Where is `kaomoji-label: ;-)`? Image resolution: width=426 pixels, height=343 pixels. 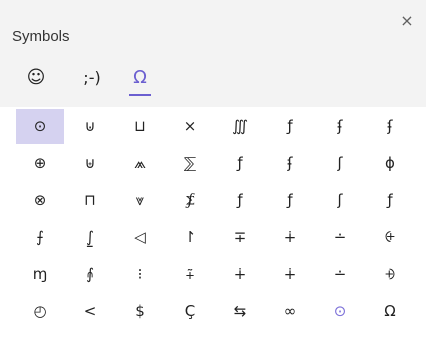
kaomoji-label: ;-) is located at coordinates (92, 77).